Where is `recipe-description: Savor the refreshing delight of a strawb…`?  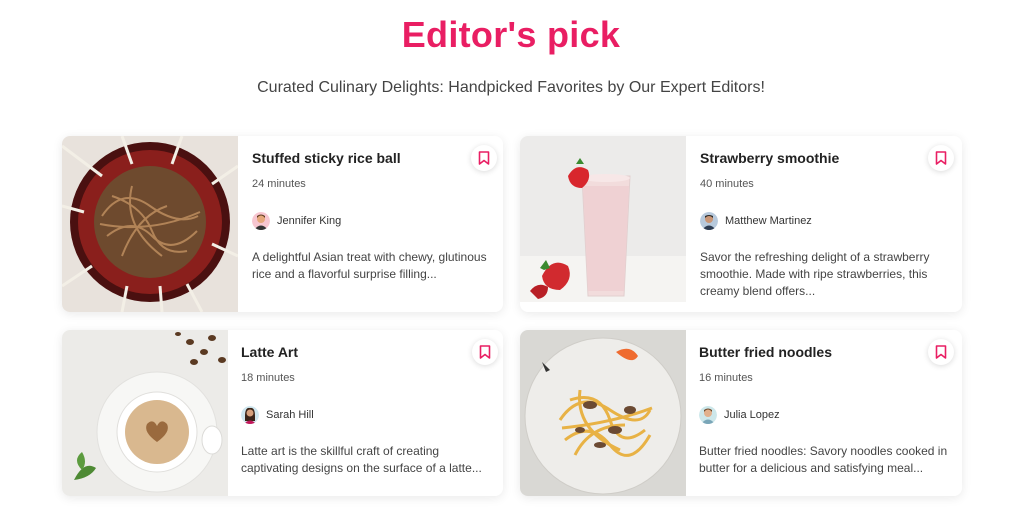
recipe-description: Savor the refreshing delight of a strawb… is located at coordinates (815, 274).